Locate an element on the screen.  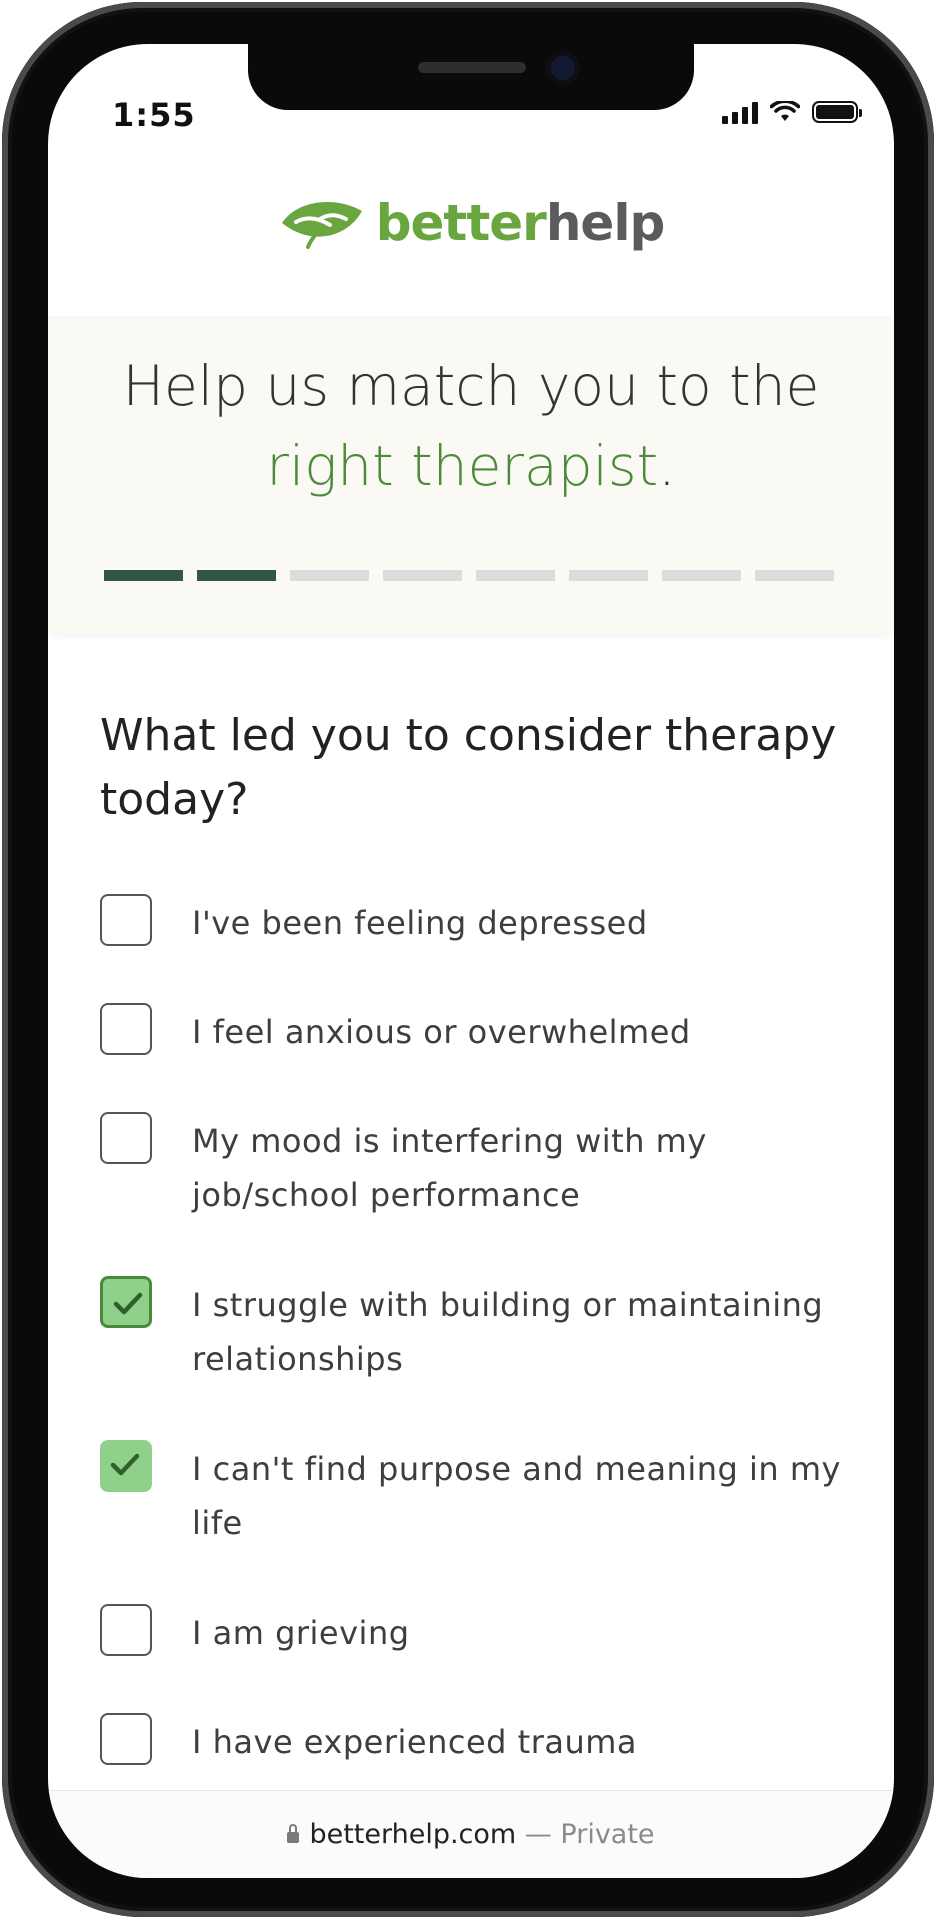
question-title: What led you to consider therapy today? is located at coordinates (468, 767).